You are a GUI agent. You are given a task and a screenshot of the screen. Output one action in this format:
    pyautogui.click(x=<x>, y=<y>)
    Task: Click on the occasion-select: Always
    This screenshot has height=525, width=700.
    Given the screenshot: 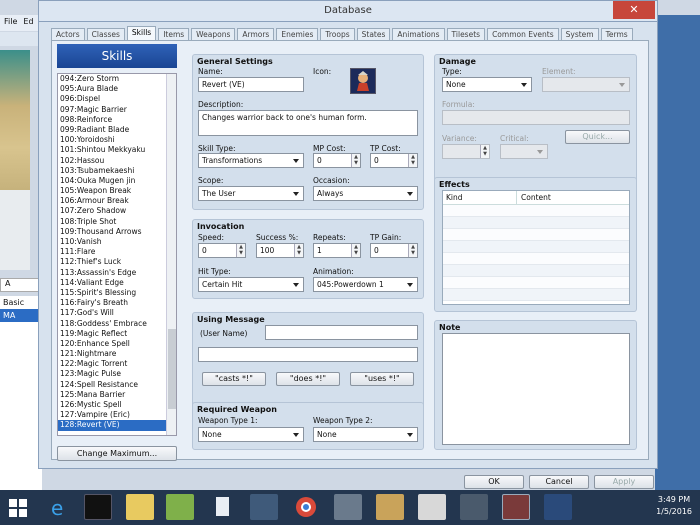 What is the action you would take?
    pyautogui.click(x=365, y=193)
    